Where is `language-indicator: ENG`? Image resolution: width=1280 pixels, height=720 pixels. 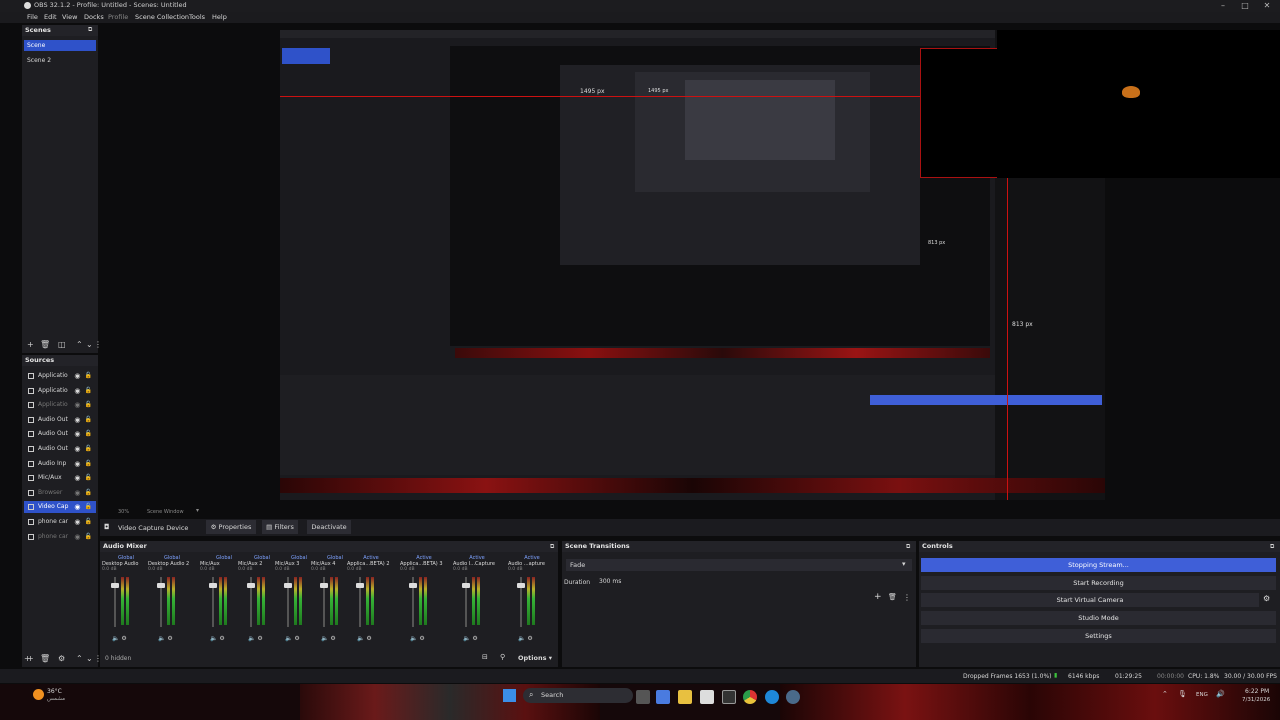 language-indicator: ENG is located at coordinates (1202, 695).